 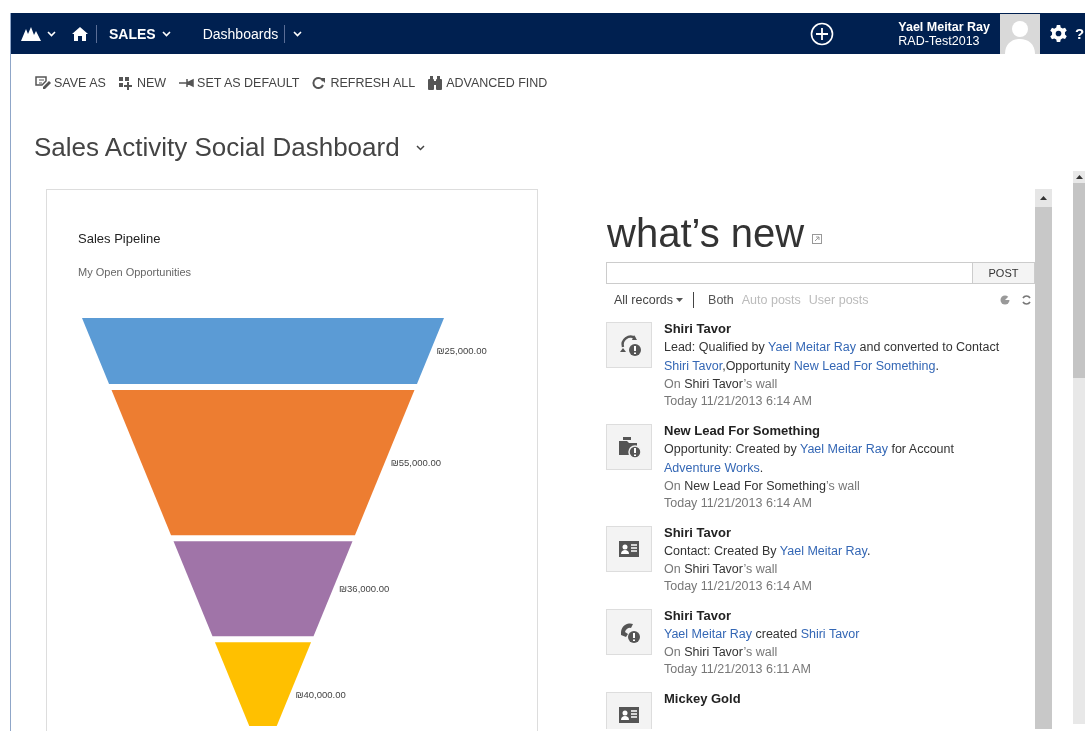 What do you see at coordinates (817, 239) in the screenshot?
I see `popout-icon` at bounding box center [817, 239].